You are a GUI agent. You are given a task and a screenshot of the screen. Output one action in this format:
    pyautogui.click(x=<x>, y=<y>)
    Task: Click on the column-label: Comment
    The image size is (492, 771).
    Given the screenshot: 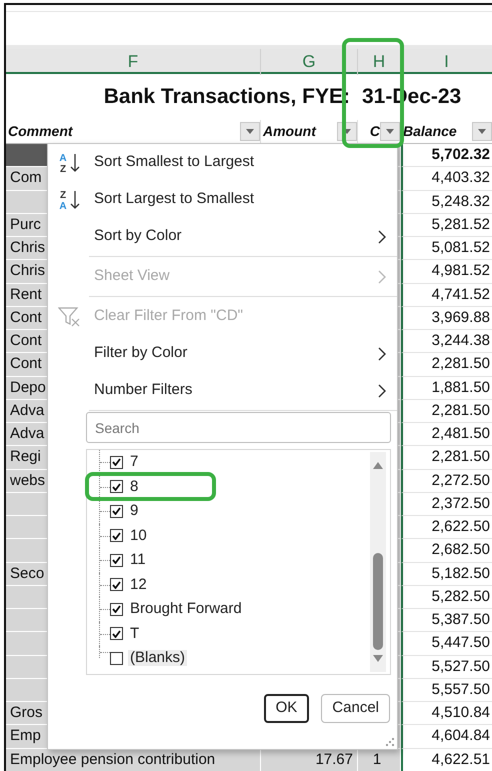 What is the action you would take?
    pyautogui.click(x=40, y=131)
    